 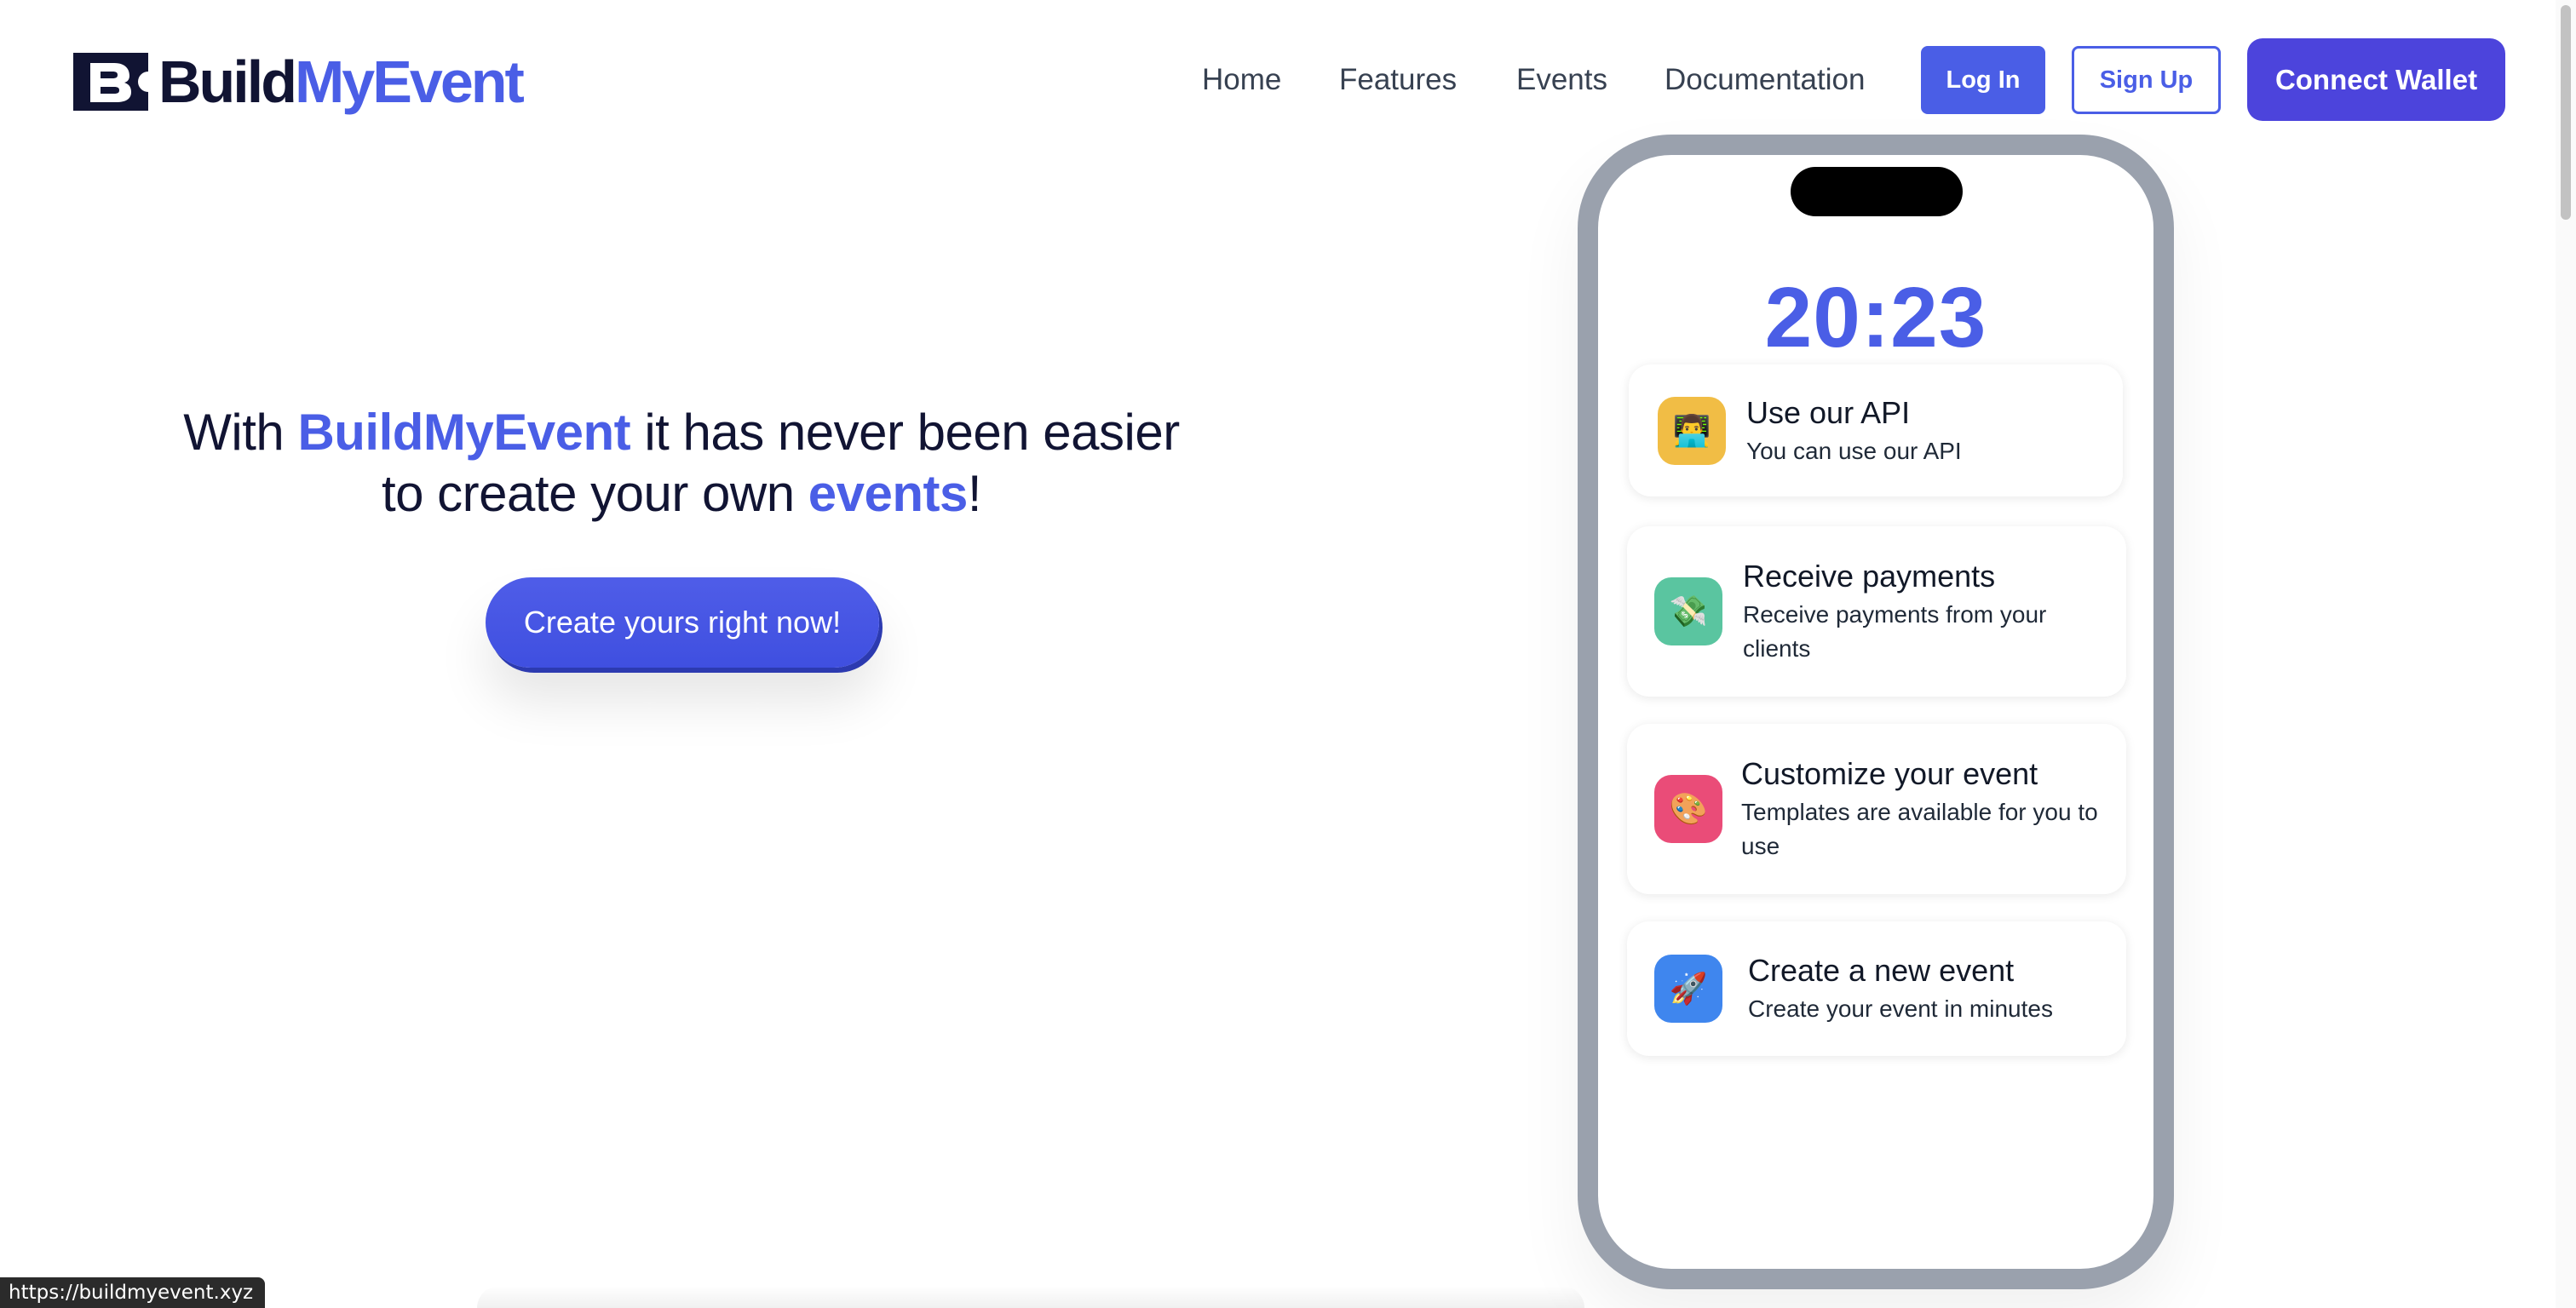 What do you see at coordinates (1889, 774) in the screenshot?
I see `feature-card-title: Customize your event` at bounding box center [1889, 774].